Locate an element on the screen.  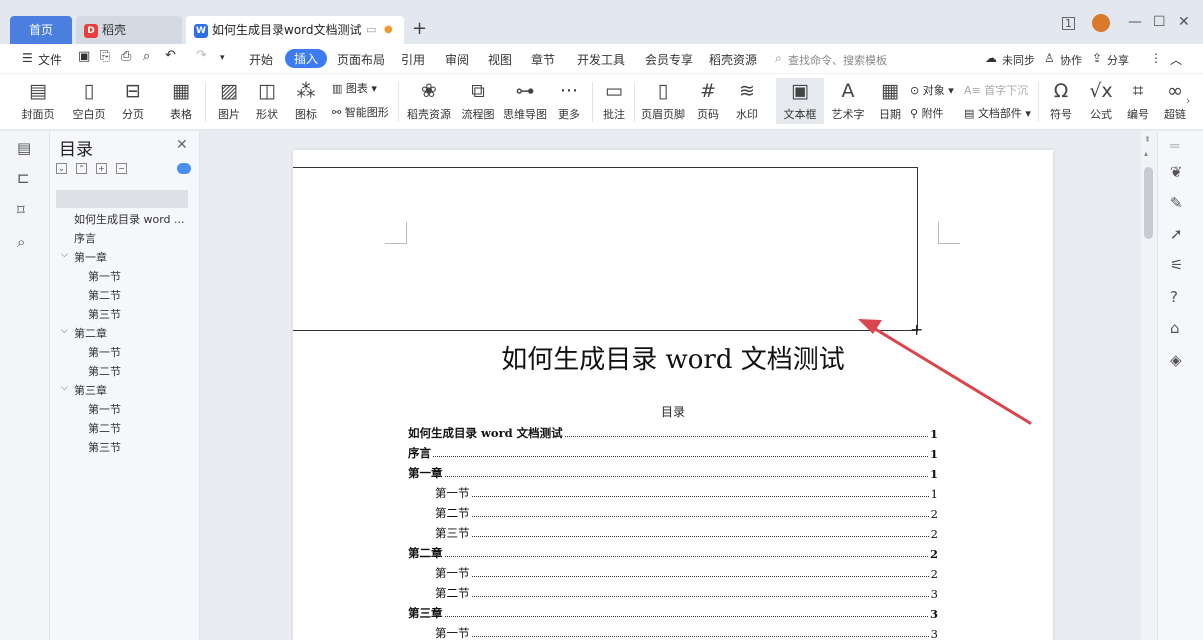
scrollbar-thumb is located at coordinates (1148, 203).